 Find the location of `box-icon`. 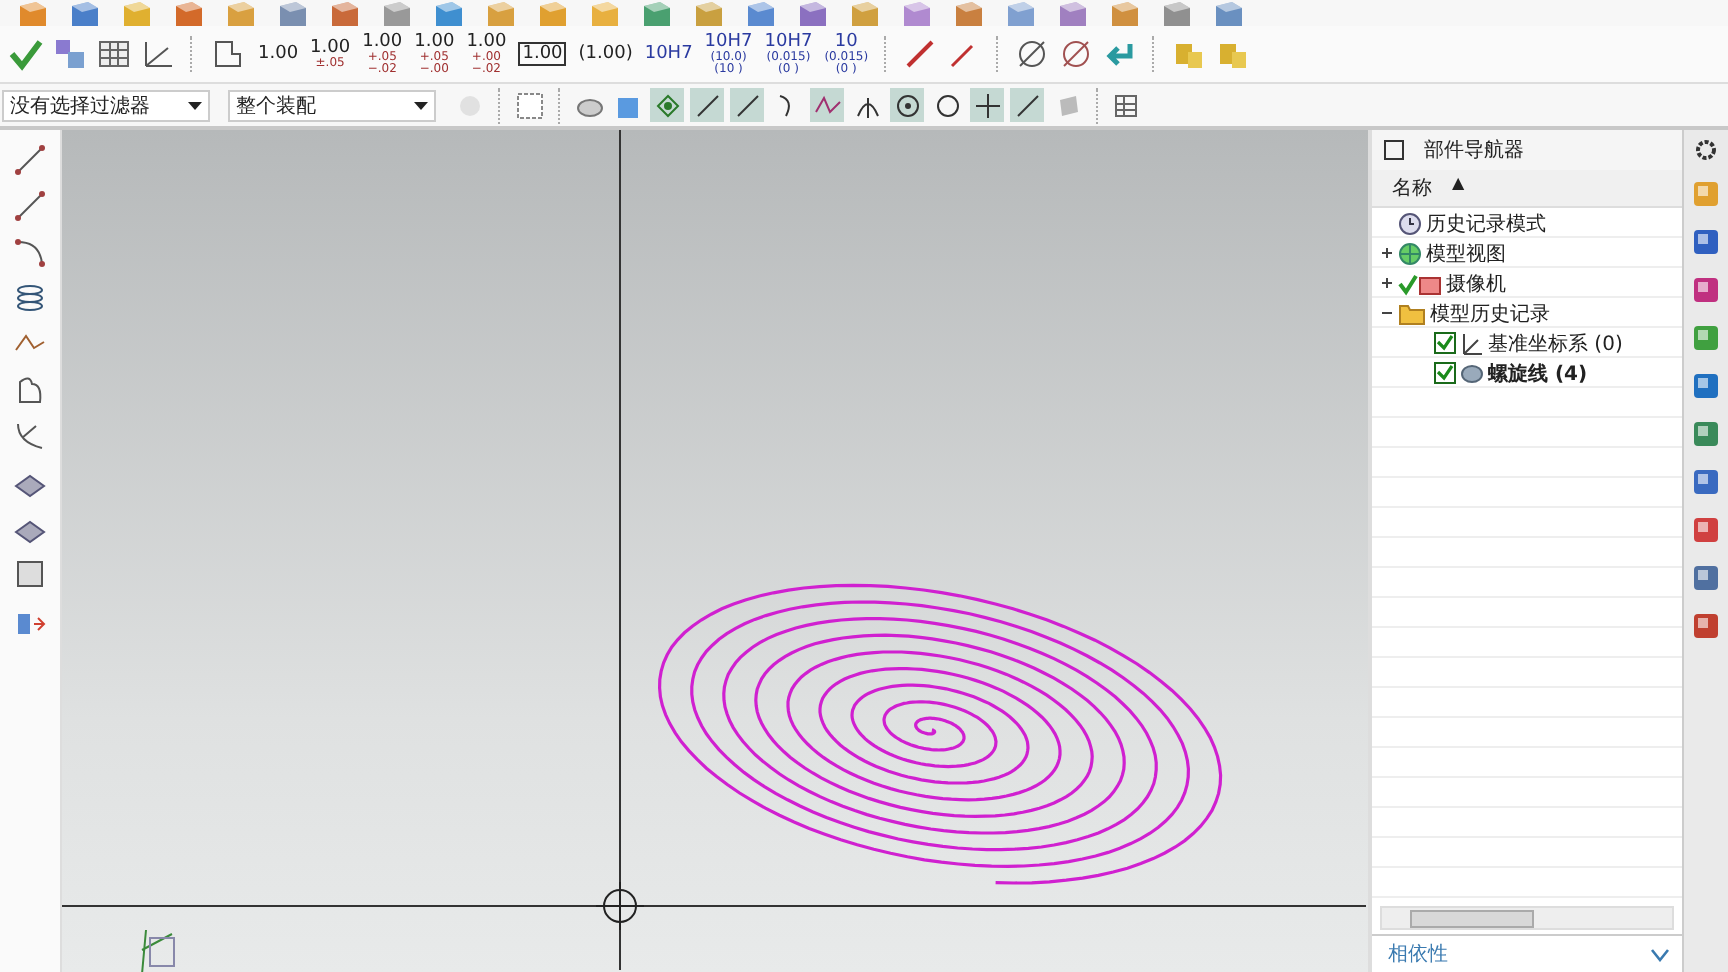

box-icon is located at coordinates (30, 574).